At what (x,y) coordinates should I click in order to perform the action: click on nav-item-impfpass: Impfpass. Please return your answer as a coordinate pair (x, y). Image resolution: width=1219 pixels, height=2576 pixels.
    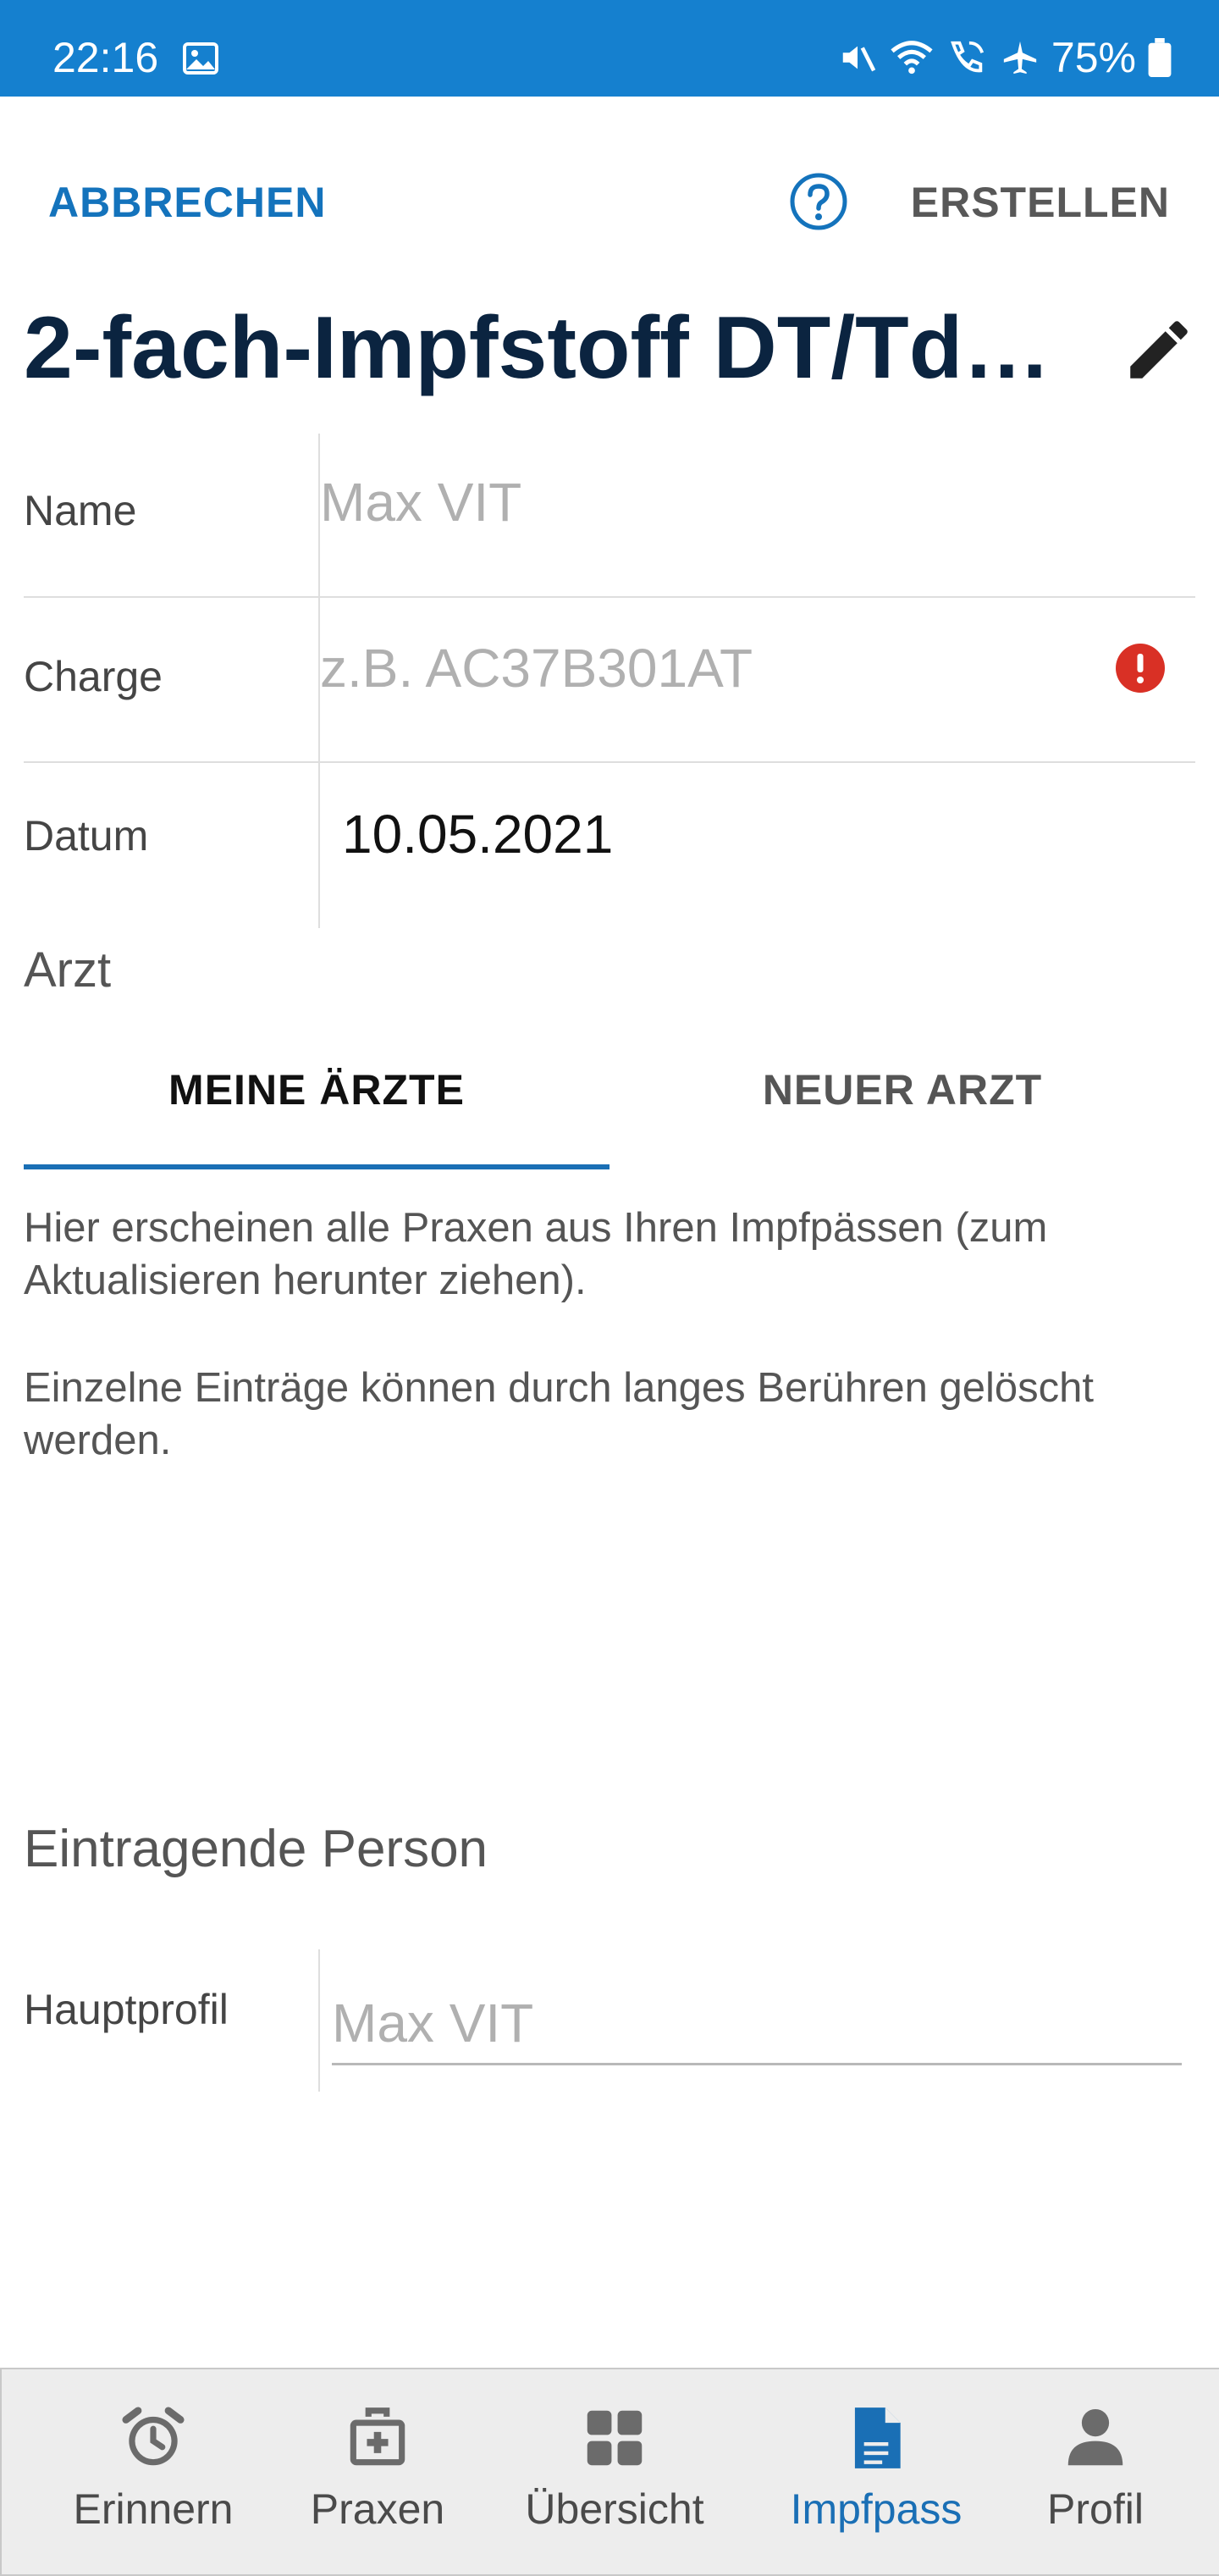
    Looking at the image, I should click on (876, 2468).